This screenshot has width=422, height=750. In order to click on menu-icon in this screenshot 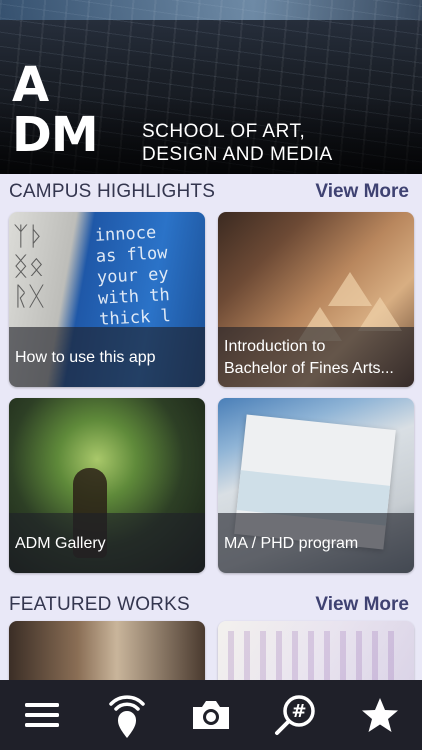, I will do `click(42, 715)`.